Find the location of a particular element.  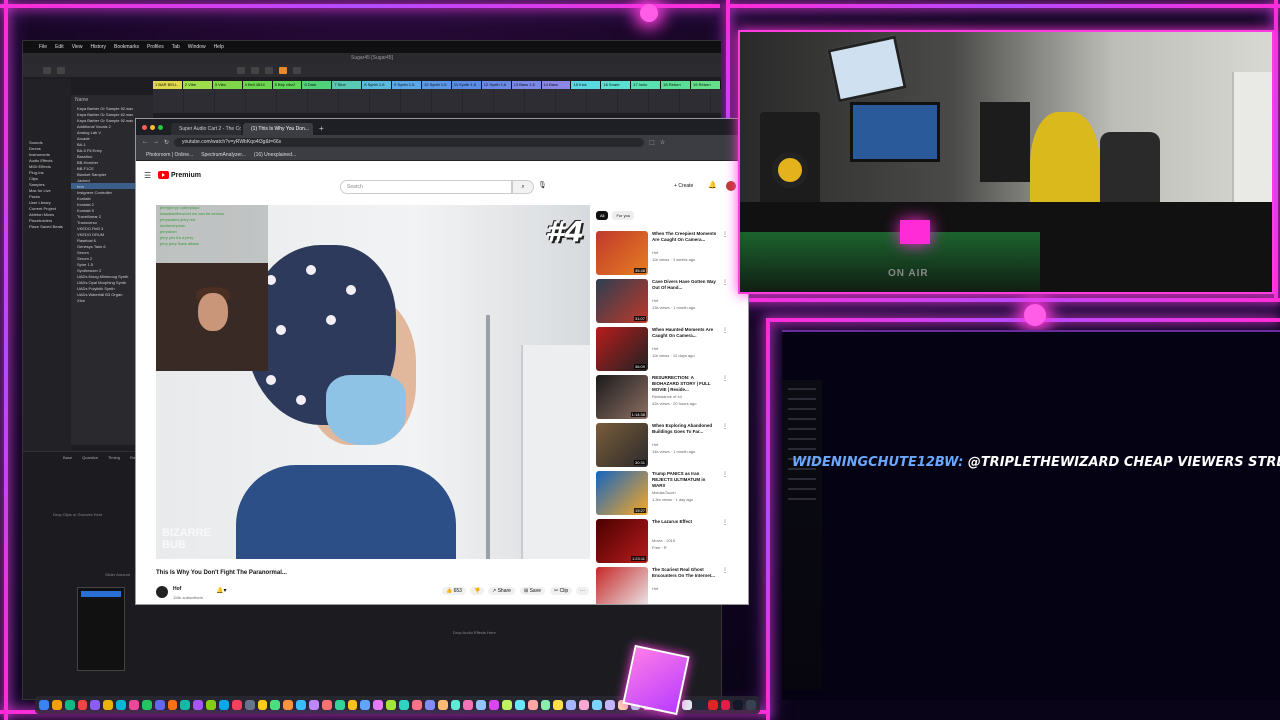

recommendation-thumbnail is located at coordinates (622, 585).